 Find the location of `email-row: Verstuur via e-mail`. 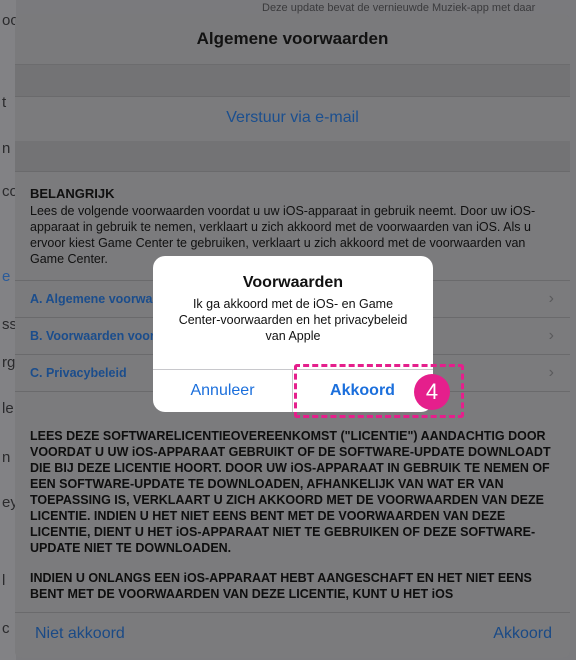

email-row: Verstuur via e-mail is located at coordinates (292, 119).